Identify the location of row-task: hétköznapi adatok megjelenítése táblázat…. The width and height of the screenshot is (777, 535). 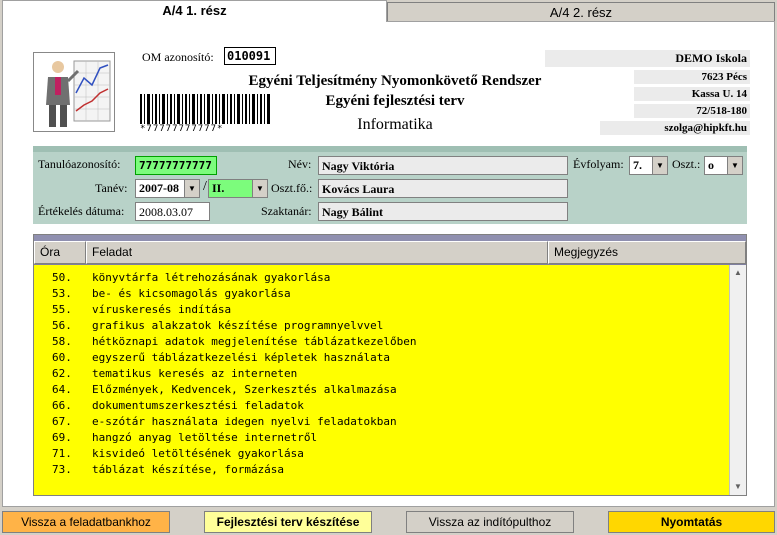
(254, 341).